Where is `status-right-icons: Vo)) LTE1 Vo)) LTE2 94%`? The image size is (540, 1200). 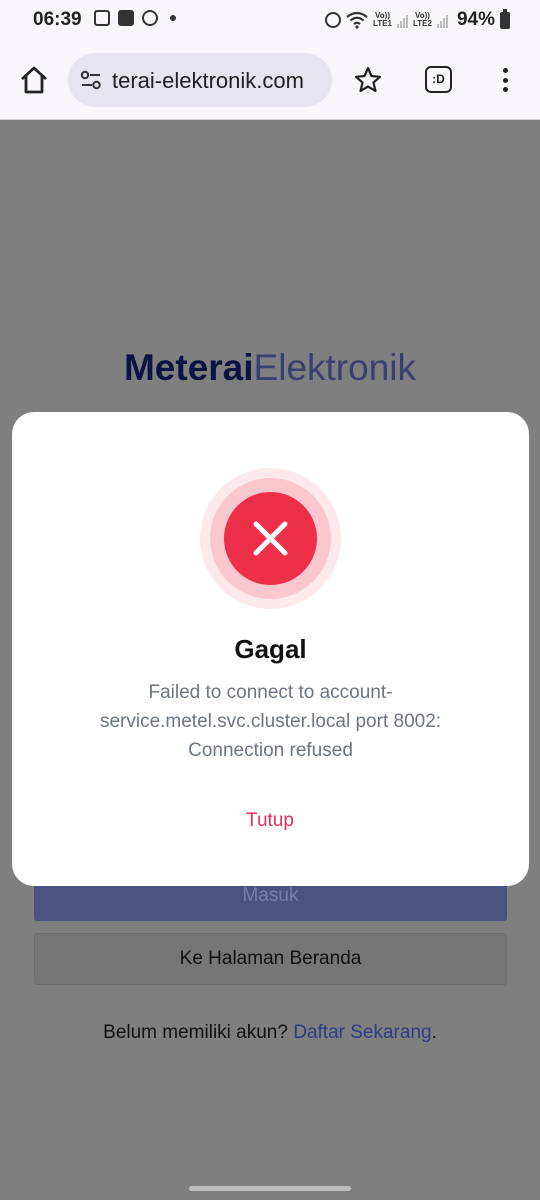
status-right-icons: Vo)) LTE1 Vo)) LTE2 94% is located at coordinates (417, 19).